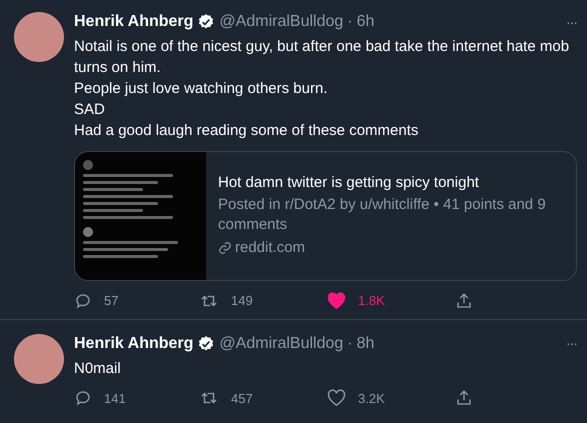  Describe the element at coordinates (242, 399) in the screenshot. I see `retweet-count: 457` at that location.